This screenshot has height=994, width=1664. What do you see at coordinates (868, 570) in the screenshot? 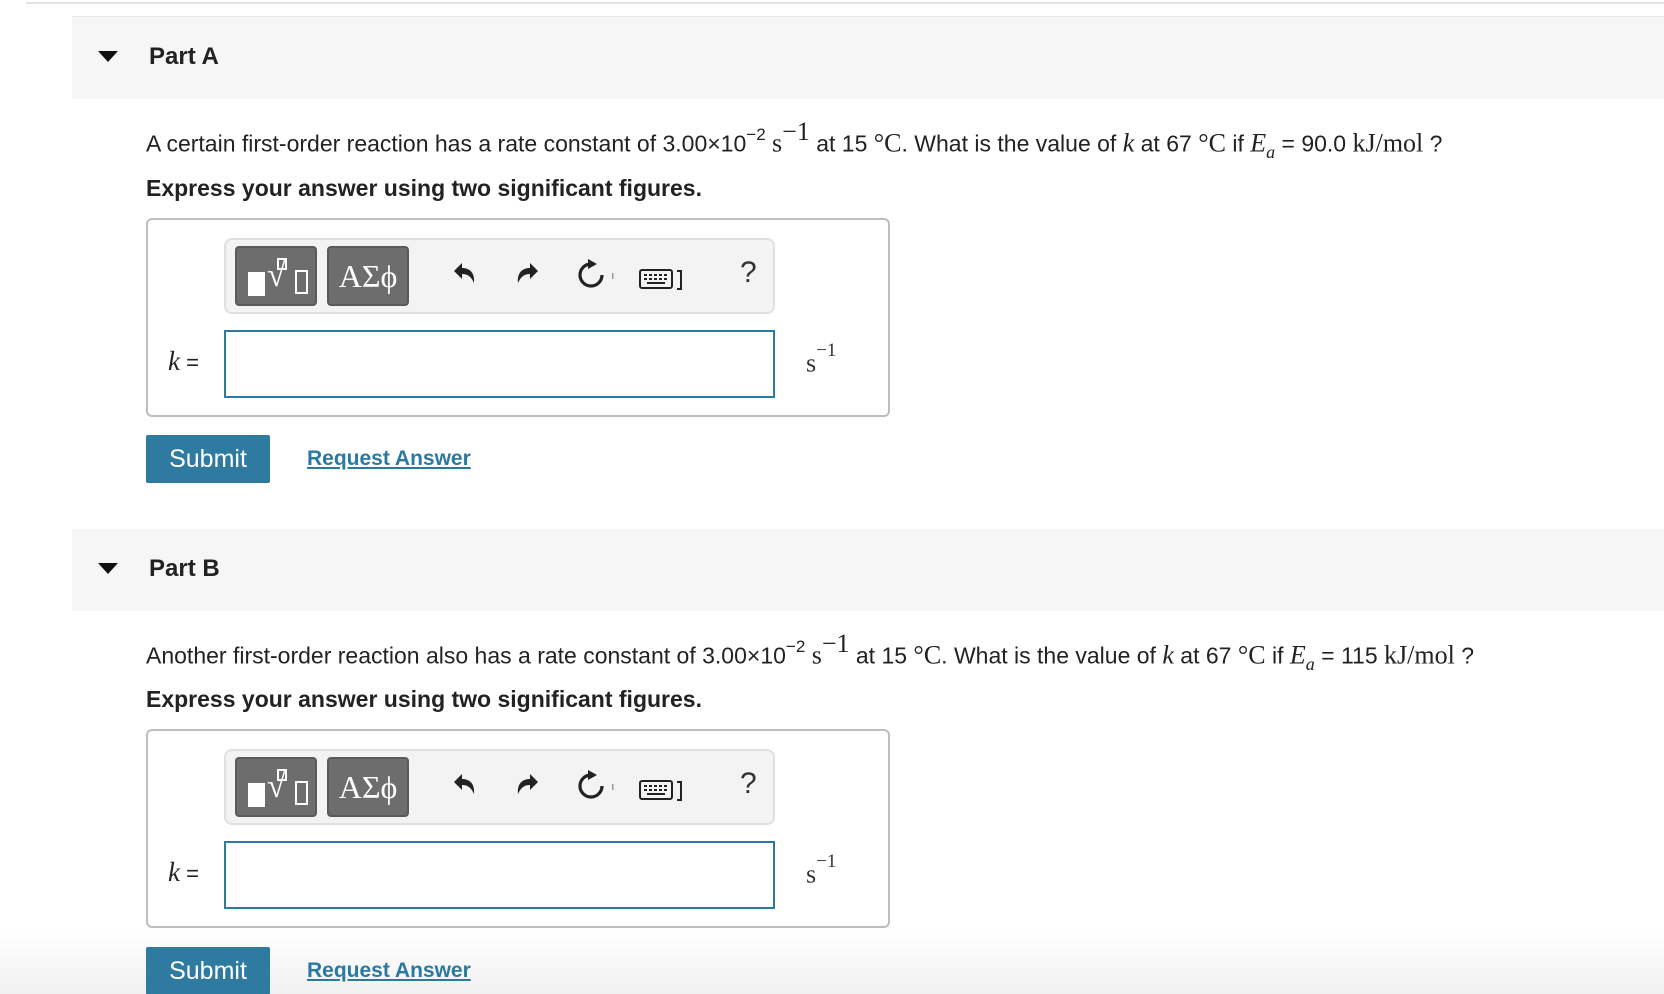
I see `part-b-header: Part B` at bounding box center [868, 570].